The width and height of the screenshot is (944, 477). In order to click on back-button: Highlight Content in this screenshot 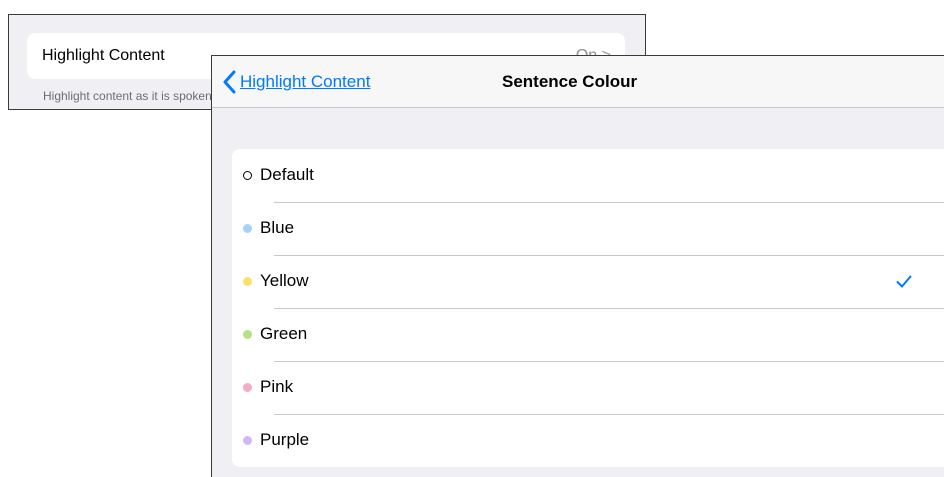, I will do `click(296, 82)`.